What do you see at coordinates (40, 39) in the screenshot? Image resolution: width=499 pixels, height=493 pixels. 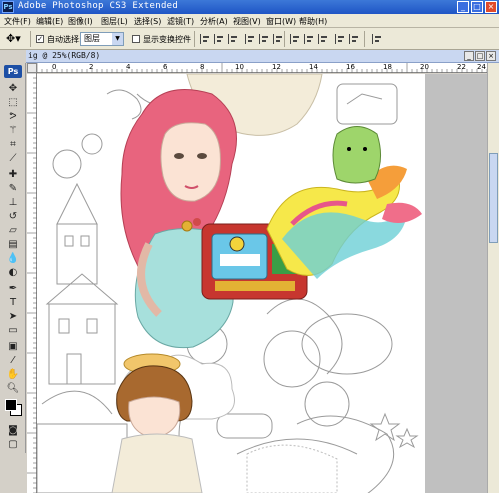 I see `auto-select-checkbox: ✓` at bounding box center [40, 39].